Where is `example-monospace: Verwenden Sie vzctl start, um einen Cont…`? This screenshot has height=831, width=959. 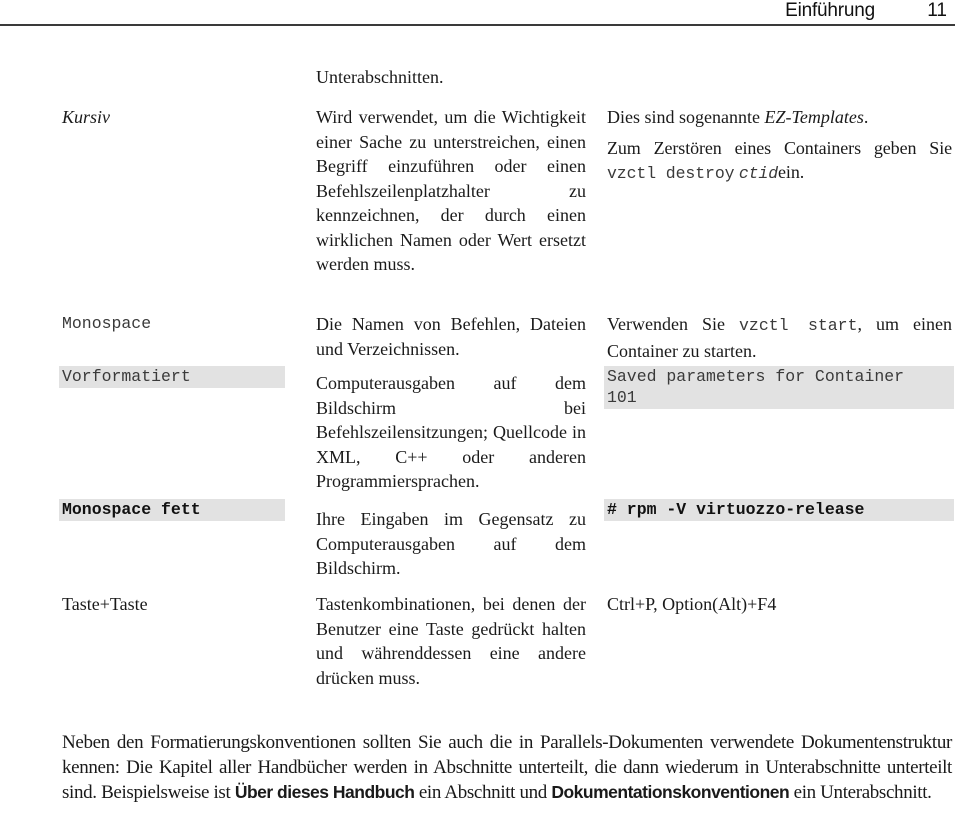
example-monospace: Verwenden Sie vzctl start, um einen Cont… is located at coordinates (780, 337).